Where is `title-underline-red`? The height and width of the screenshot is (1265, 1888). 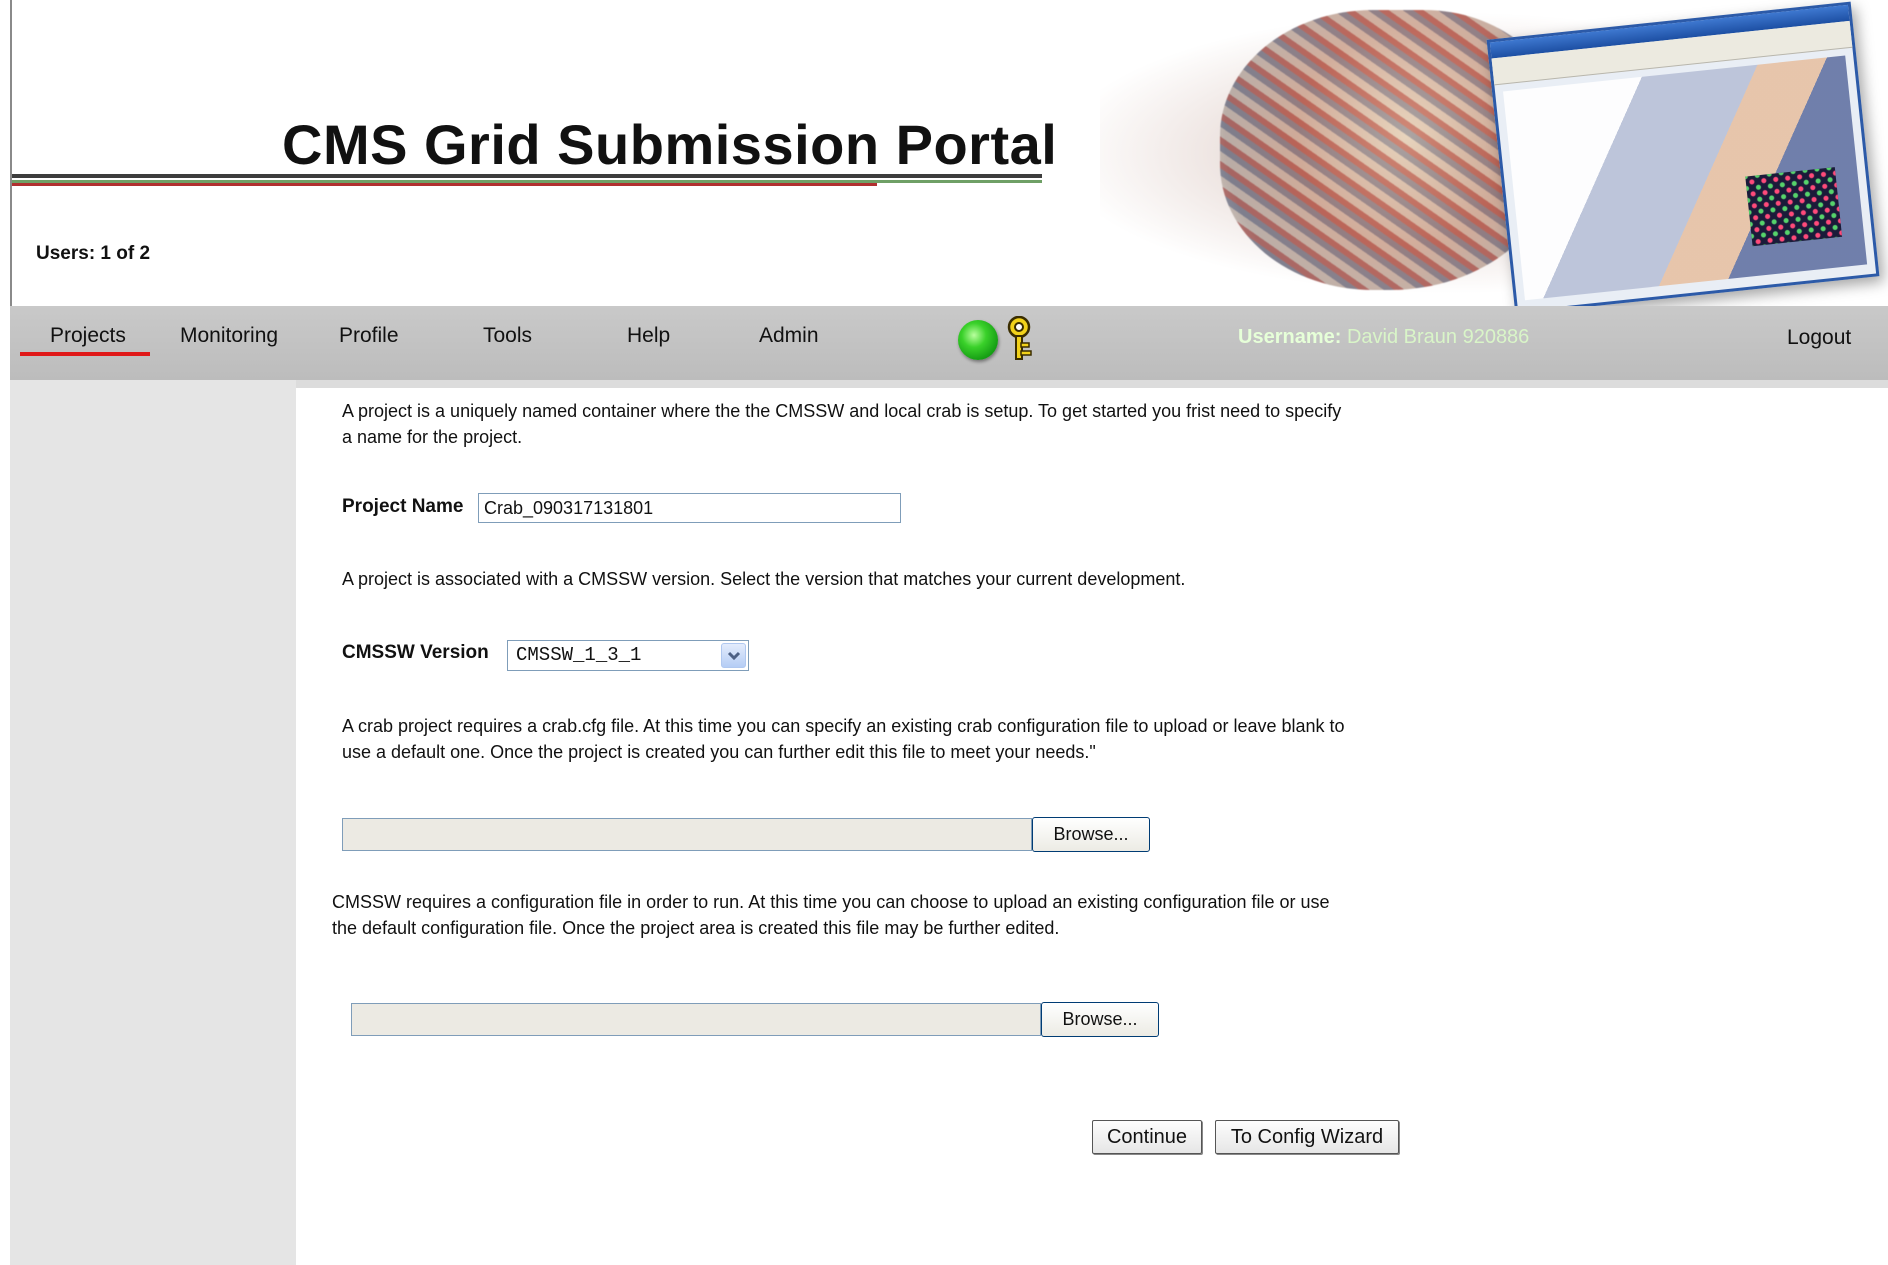 title-underline-red is located at coordinates (444, 184).